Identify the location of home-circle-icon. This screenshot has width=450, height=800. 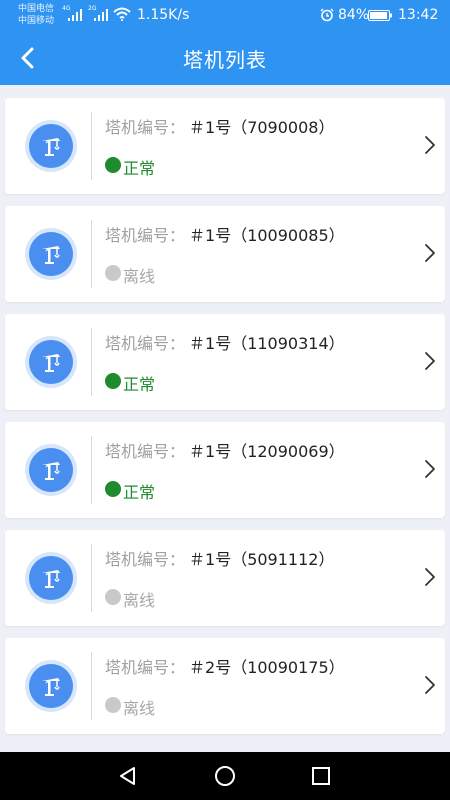
(225, 776).